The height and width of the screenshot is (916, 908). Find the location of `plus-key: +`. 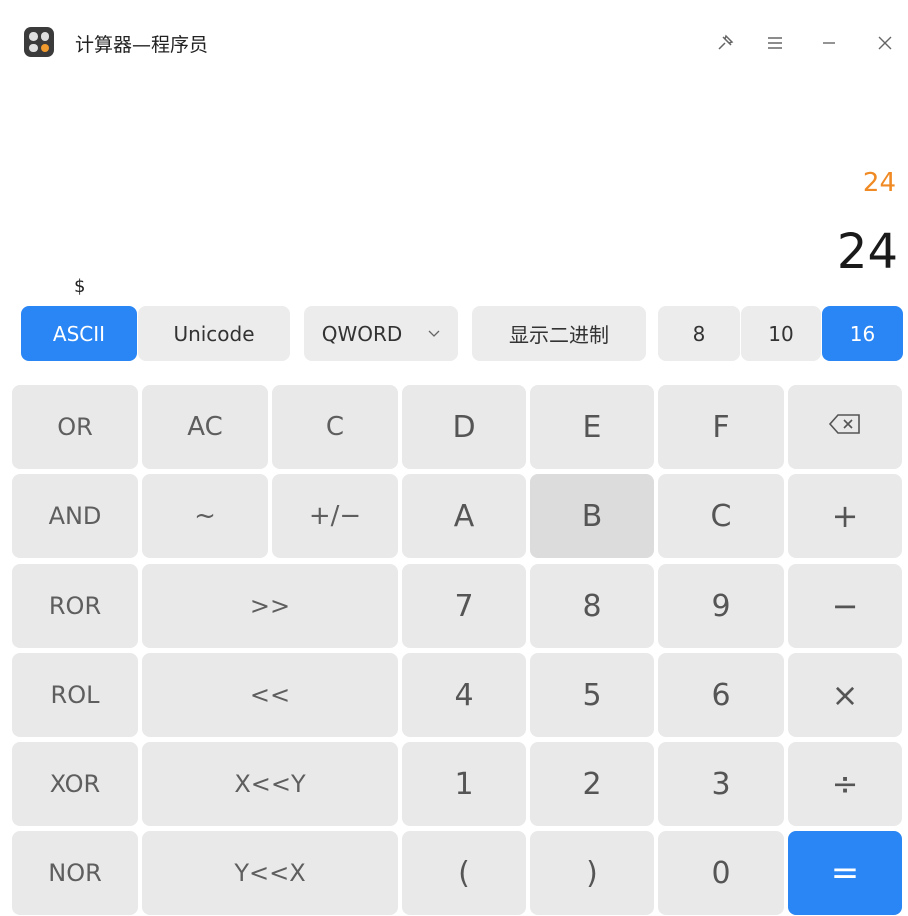

plus-key: + is located at coordinates (845, 516).